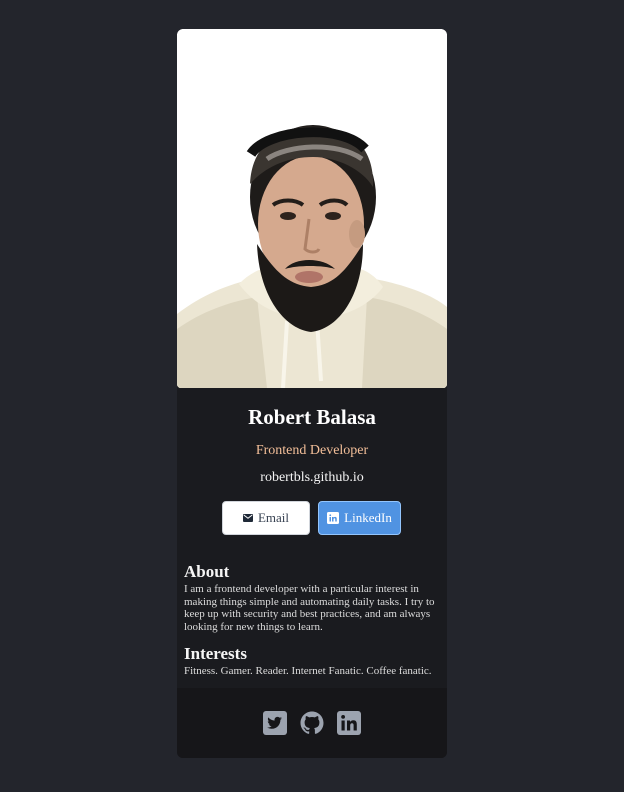  Describe the element at coordinates (312, 417) in the screenshot. I see `profile-name: Robert Balasa` at that location.